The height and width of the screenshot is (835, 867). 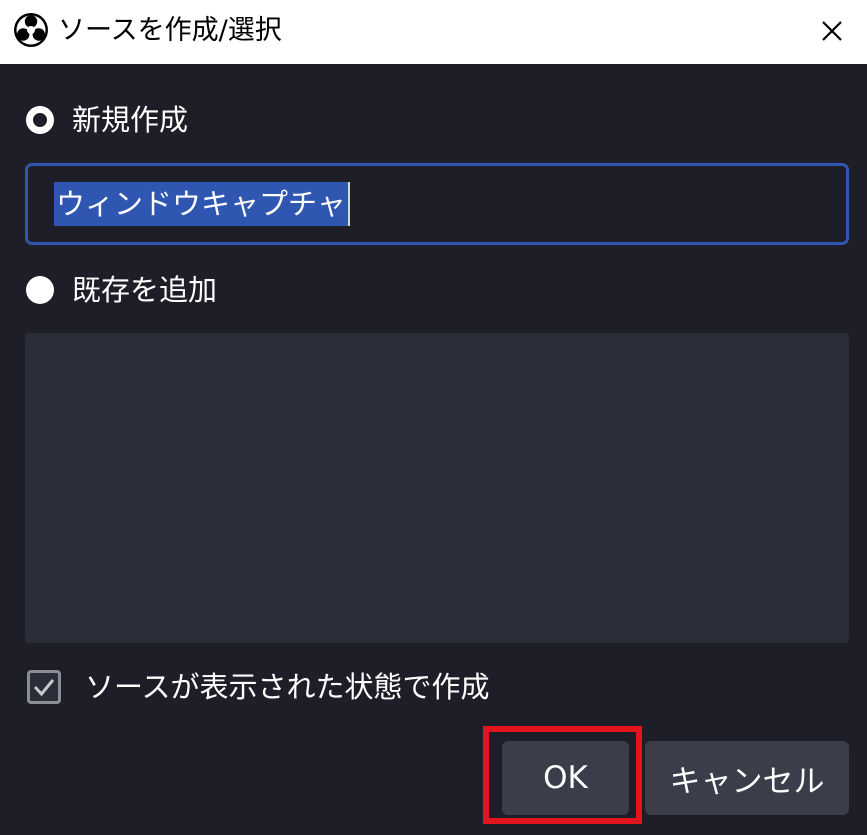 I want to click on add-existing-label: 既存を追加, so click(x=145, y=290).